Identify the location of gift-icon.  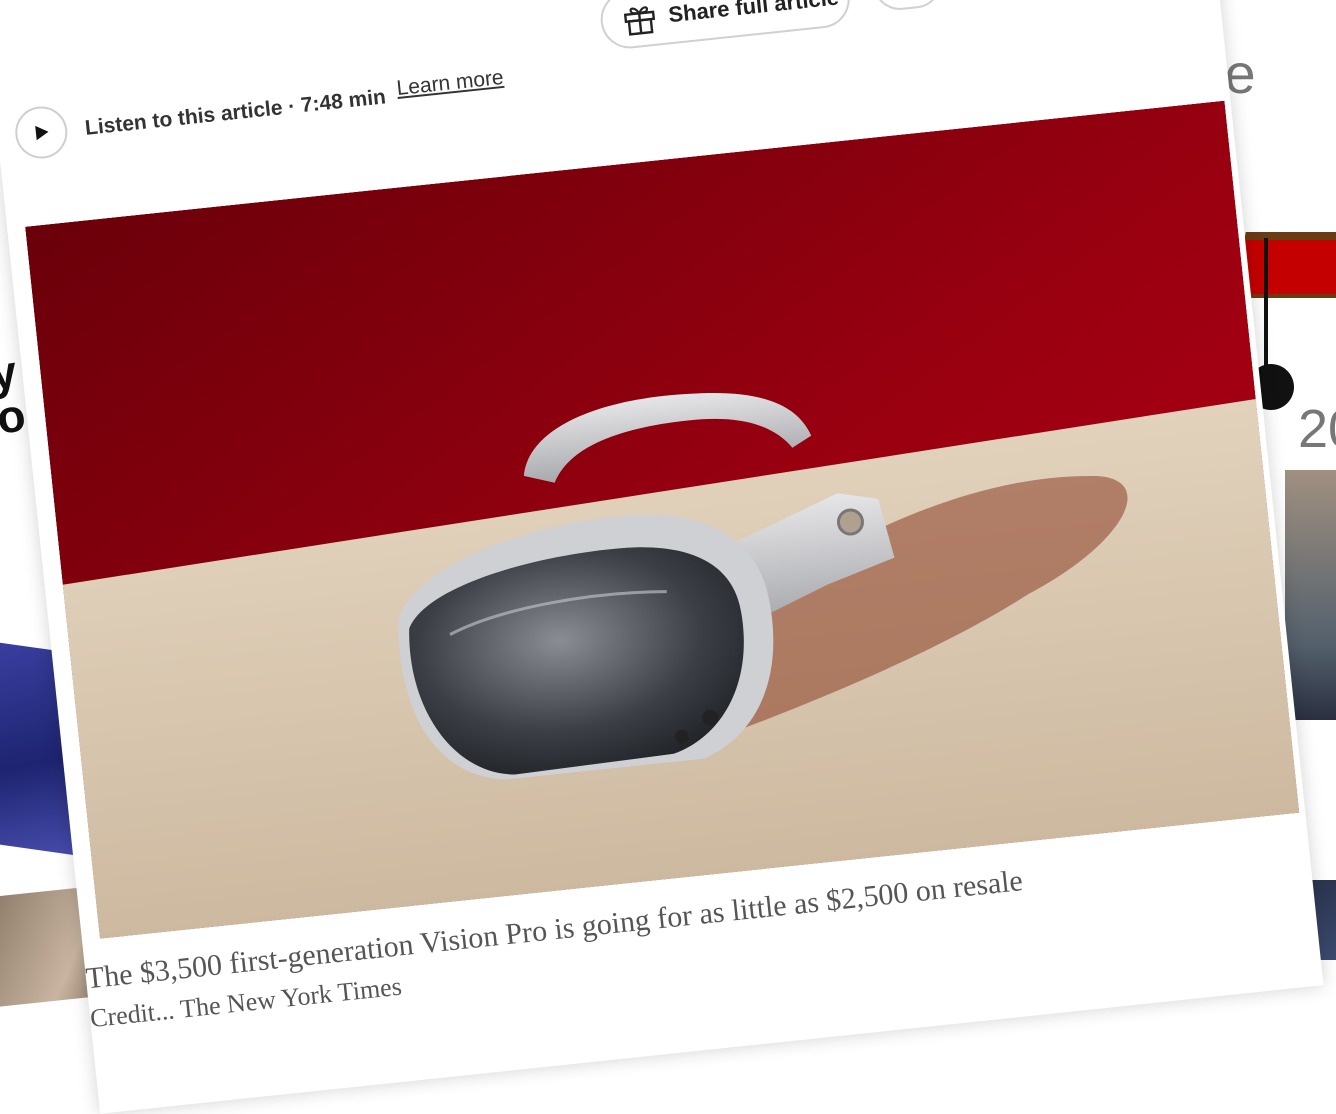
(639, 21).